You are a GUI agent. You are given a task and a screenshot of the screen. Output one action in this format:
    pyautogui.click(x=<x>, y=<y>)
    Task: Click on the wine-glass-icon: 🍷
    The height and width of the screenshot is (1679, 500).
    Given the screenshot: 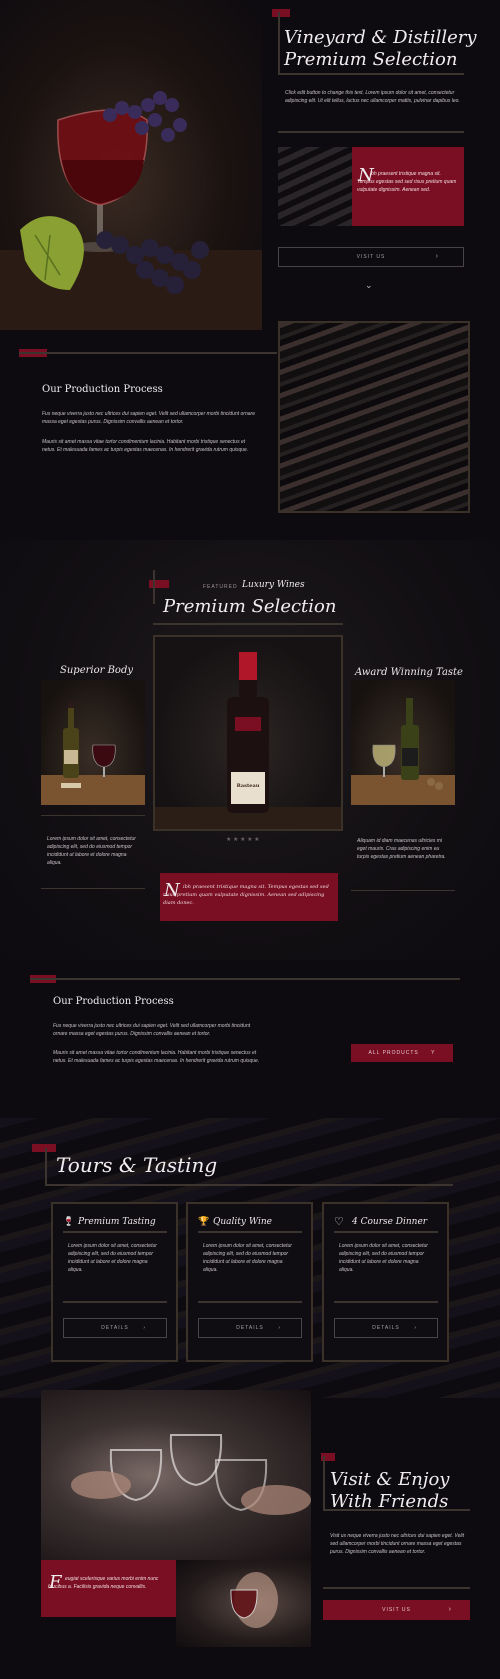 What is the action you would take?
    pyautogui.click(x=69, y=1221)
    